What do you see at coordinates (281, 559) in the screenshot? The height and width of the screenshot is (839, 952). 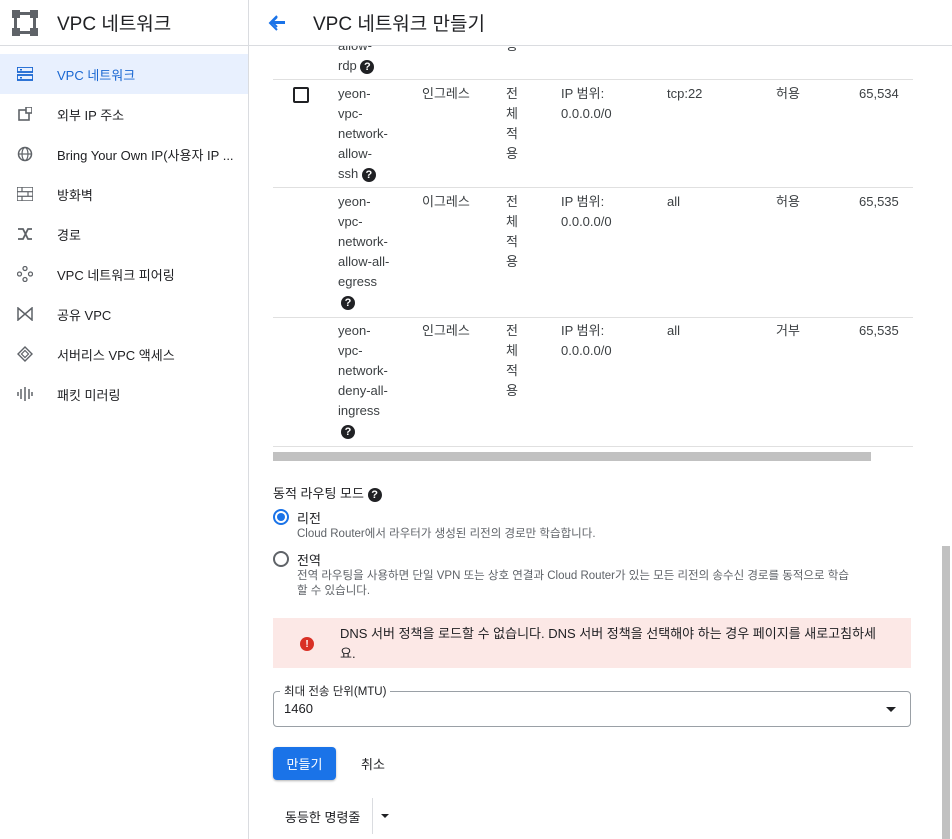 I see `routing-global-radio` at bounding box center [281, 559].